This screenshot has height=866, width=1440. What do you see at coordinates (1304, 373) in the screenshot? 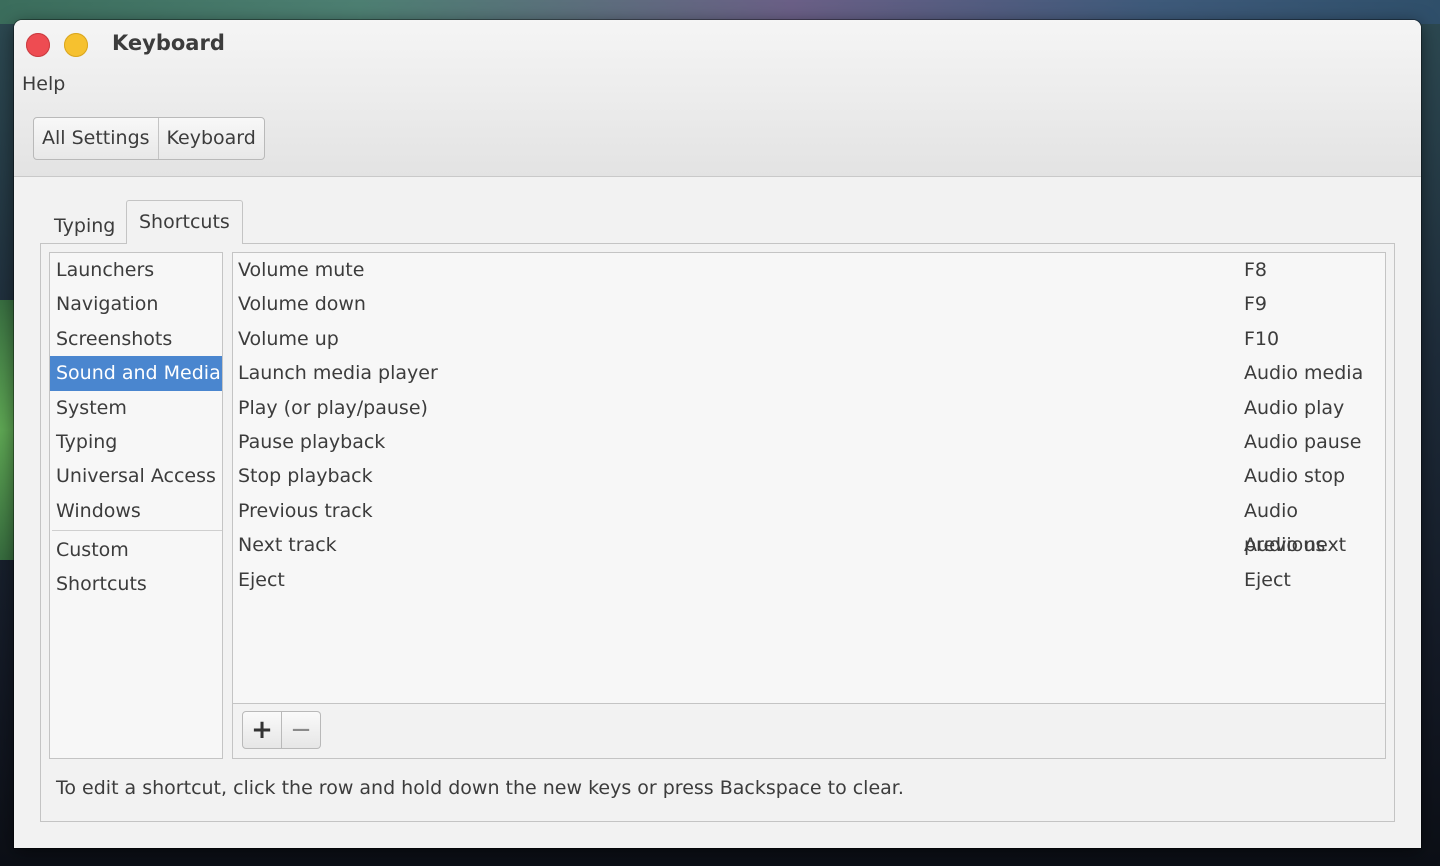
I see `shortcut-key: Audio media` at bounding box center [1304, 373].